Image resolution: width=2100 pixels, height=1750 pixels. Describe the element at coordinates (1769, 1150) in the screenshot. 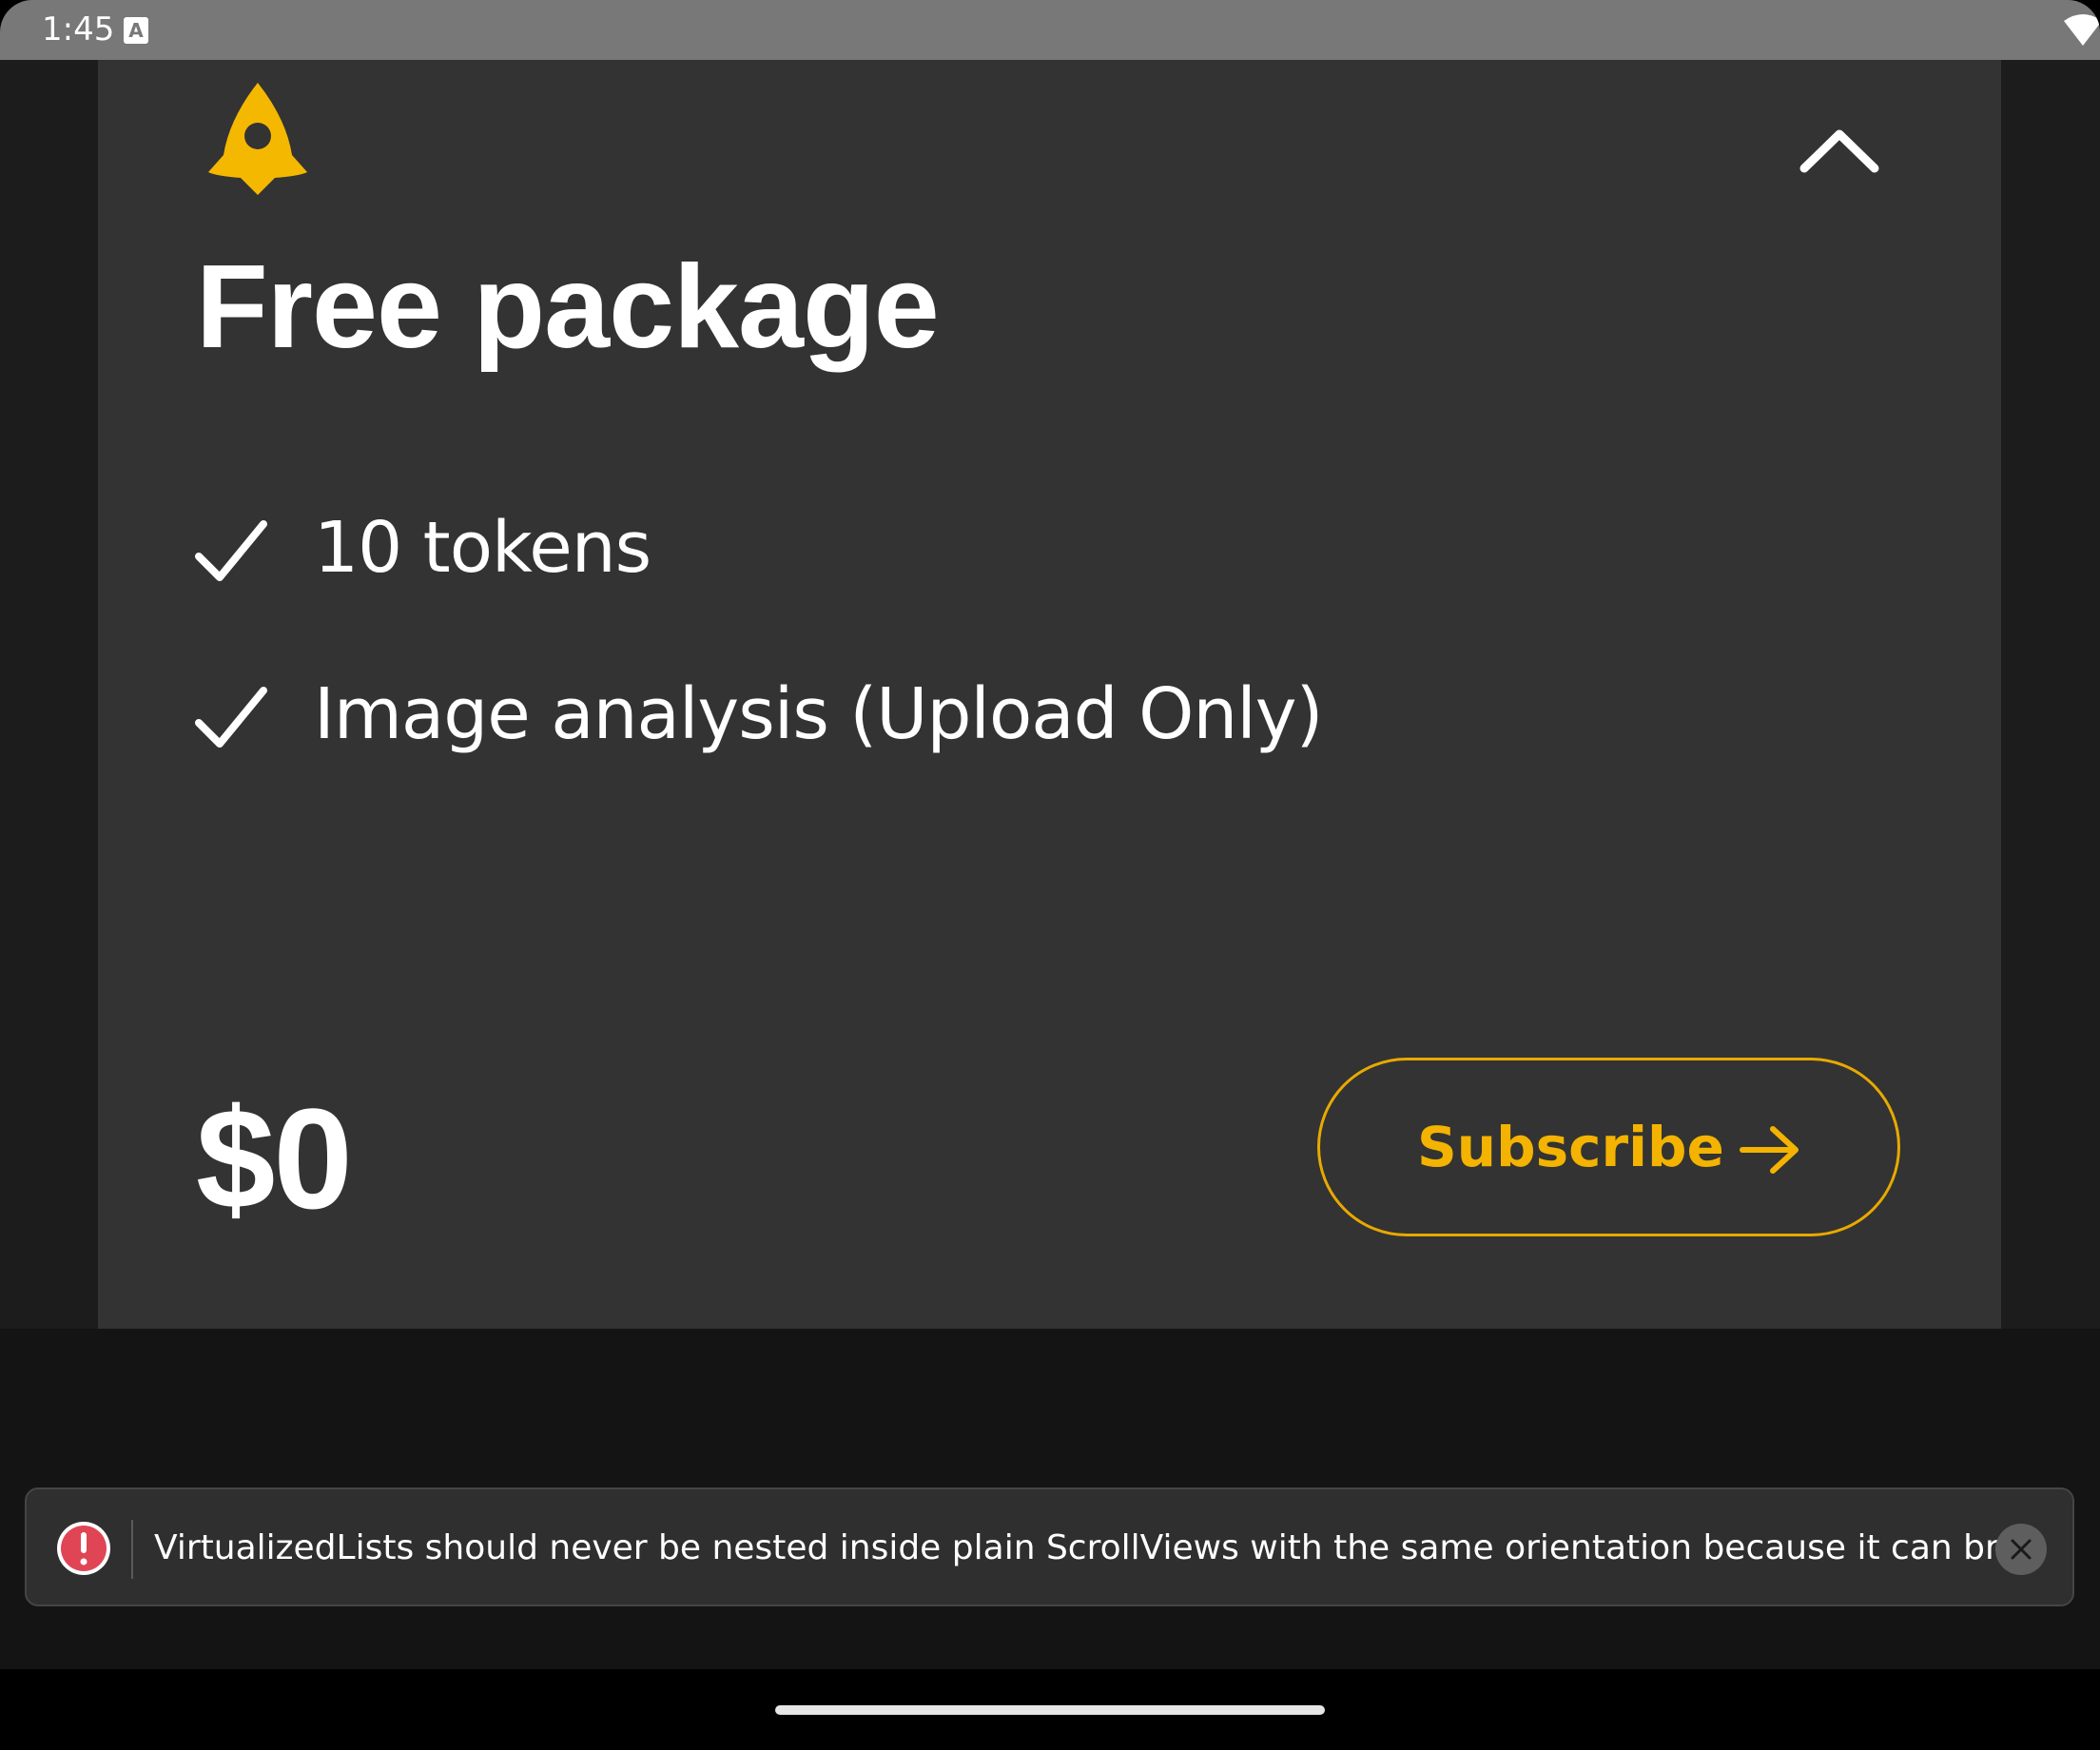

I see `arrow-right-icon` at that location.